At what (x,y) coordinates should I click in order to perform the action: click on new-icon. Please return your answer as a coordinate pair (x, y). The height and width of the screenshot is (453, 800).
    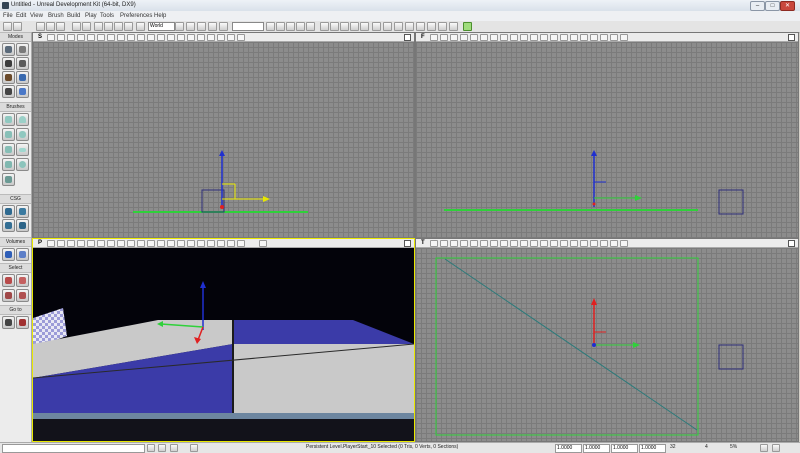
    Looking at the image, I should click on (7, 26).